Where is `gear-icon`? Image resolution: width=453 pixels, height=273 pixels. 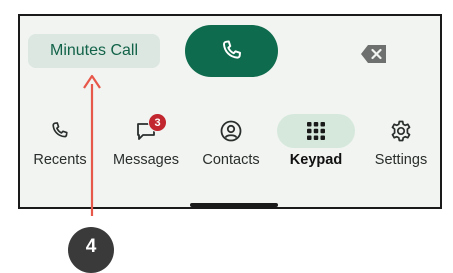 gear-icon is located at coordinates (401, 131).